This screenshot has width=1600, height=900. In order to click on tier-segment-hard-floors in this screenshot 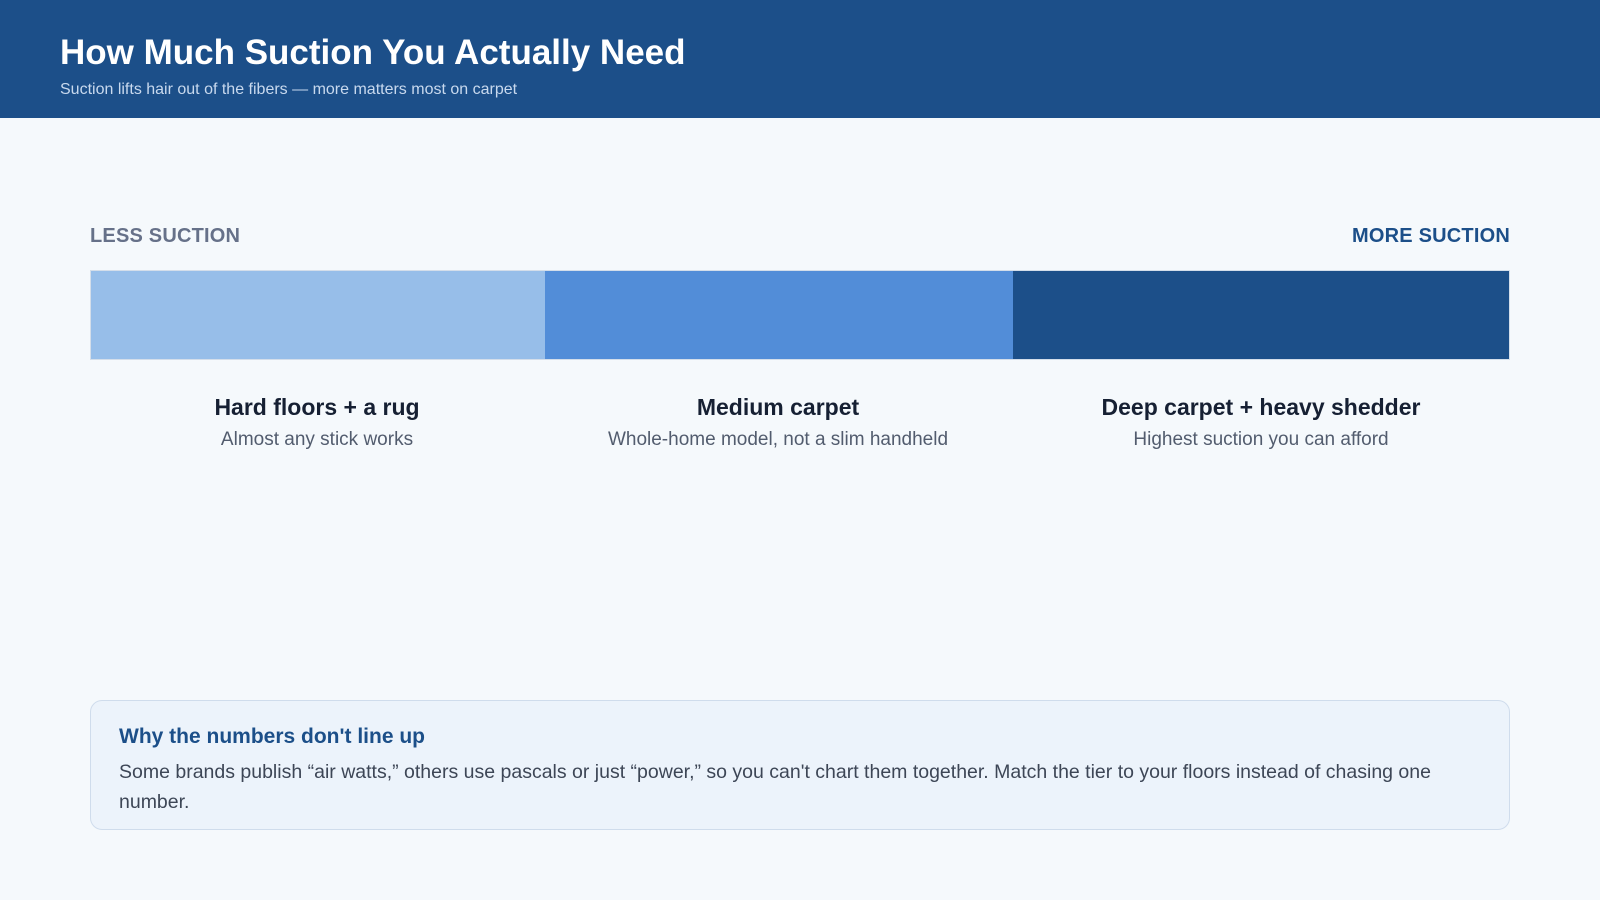, I will do `click(318, 315)`.